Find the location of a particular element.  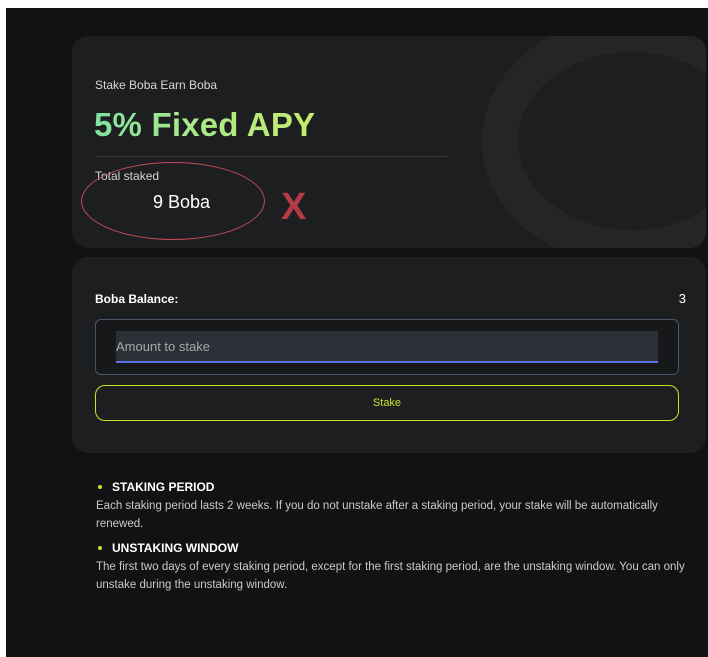

decorative-ring is located at coordinates (594, 142).